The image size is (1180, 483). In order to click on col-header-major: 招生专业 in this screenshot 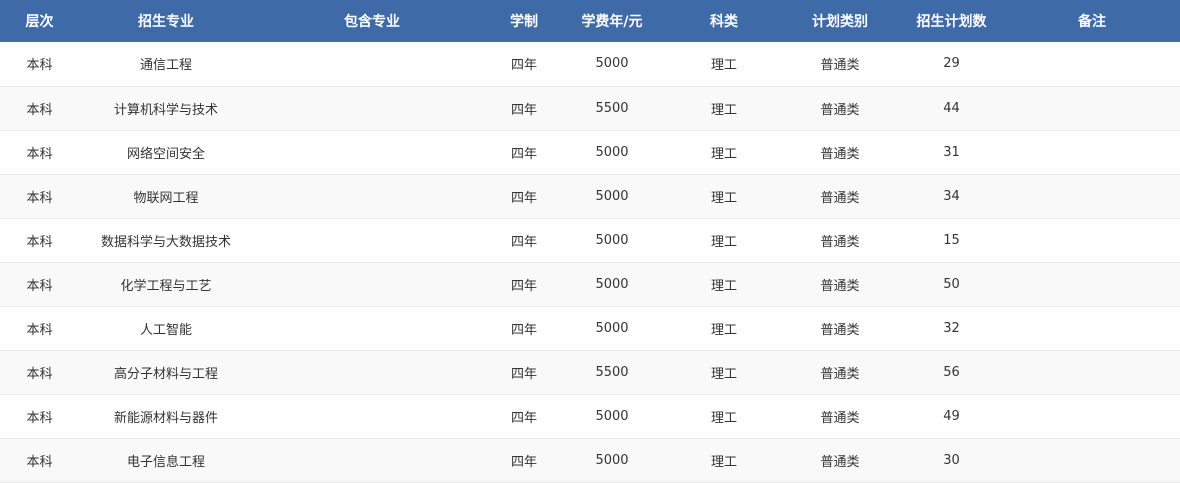, I will do `click(166, 22)`.